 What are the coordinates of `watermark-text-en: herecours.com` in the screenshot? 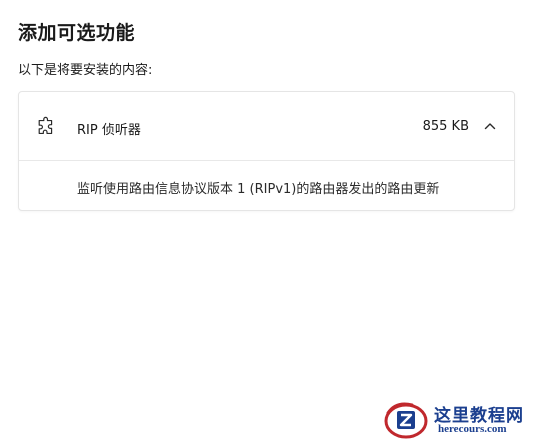 It's located at (472, 429).